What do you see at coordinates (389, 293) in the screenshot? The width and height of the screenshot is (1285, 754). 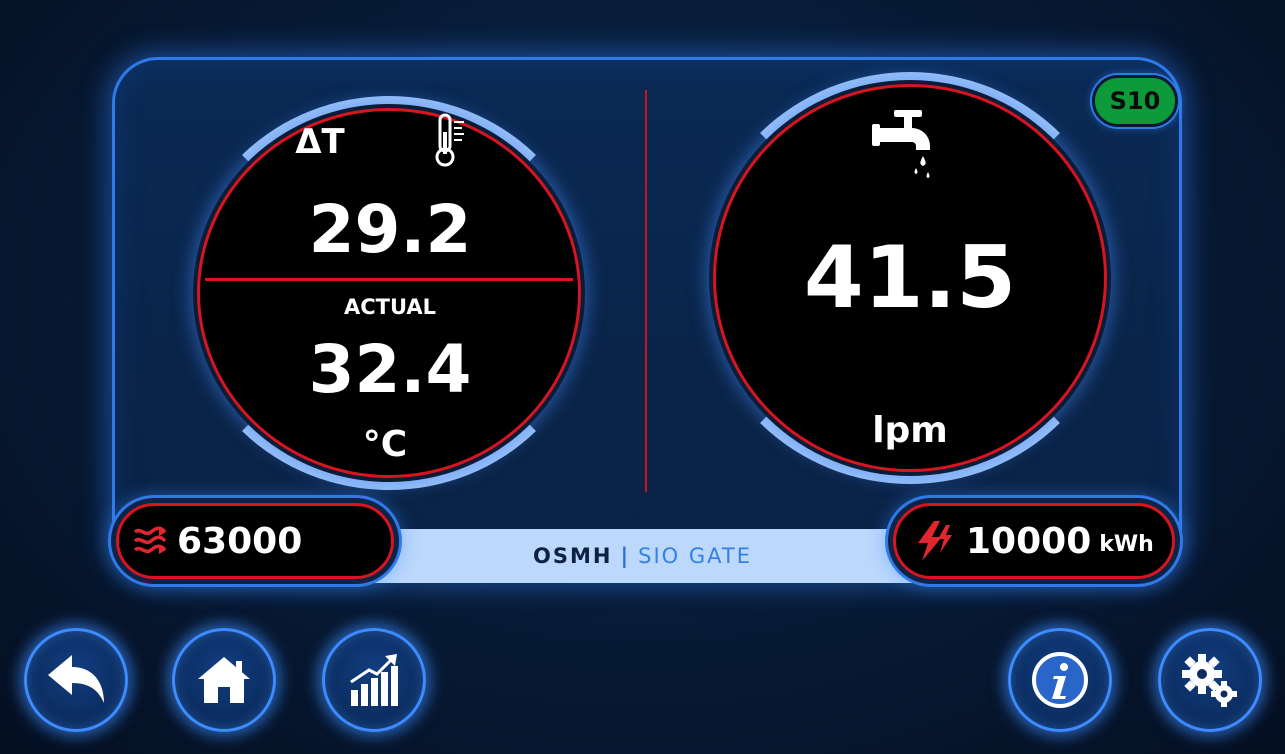 I see `temperature-gauge` at bounding box center [389, 293].